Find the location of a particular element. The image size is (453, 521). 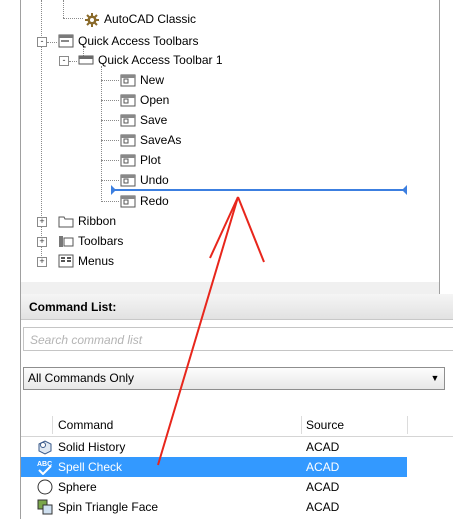

tree-item-label: AutoCAD Classic is located at coordinates (150, 19).